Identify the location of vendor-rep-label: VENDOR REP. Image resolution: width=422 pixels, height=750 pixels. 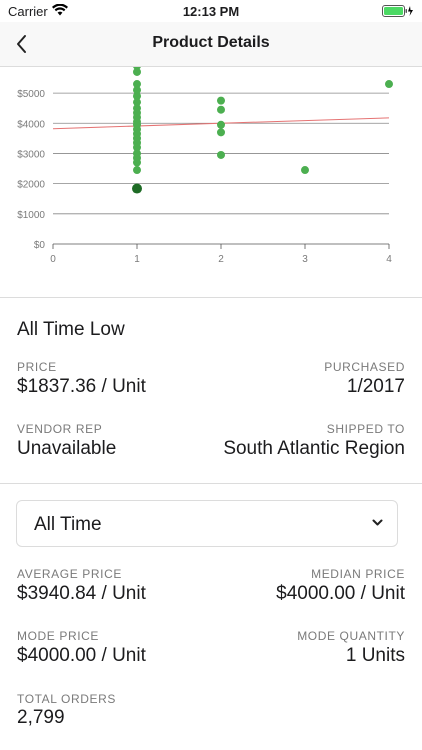
(60, 429).